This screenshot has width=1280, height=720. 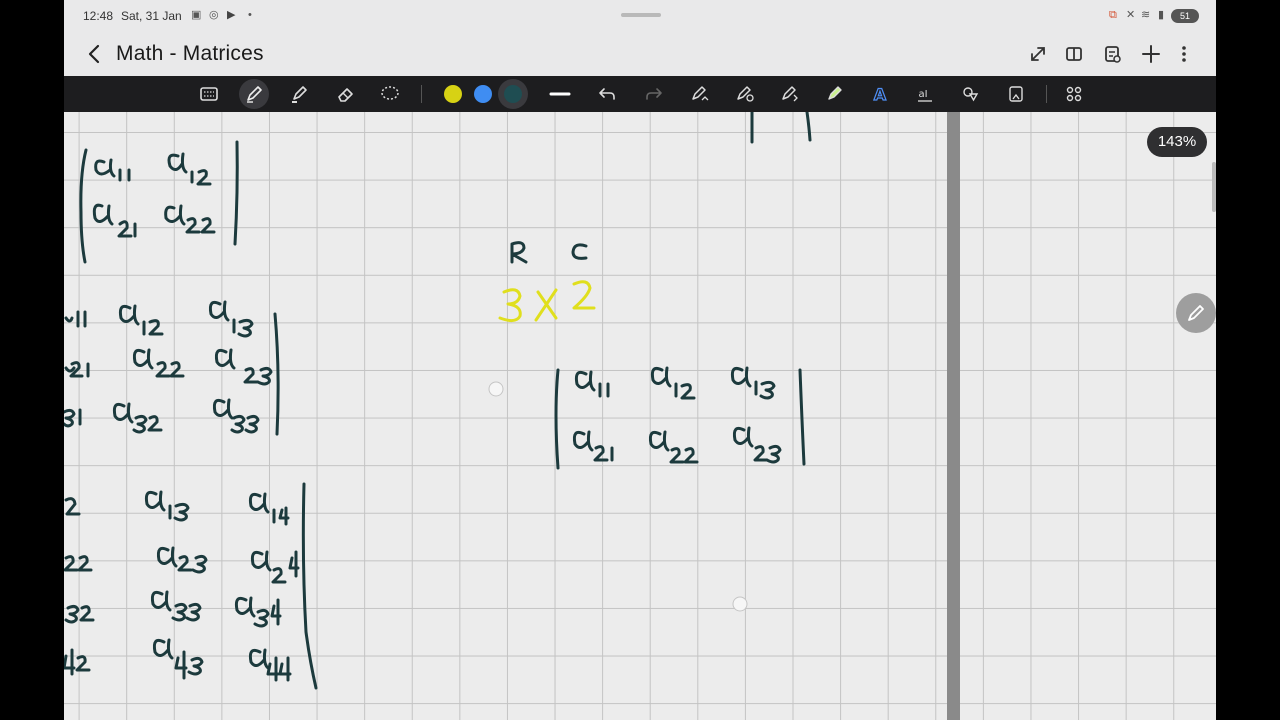 I want to click on shapes-icon, so click(x=971, y=94).